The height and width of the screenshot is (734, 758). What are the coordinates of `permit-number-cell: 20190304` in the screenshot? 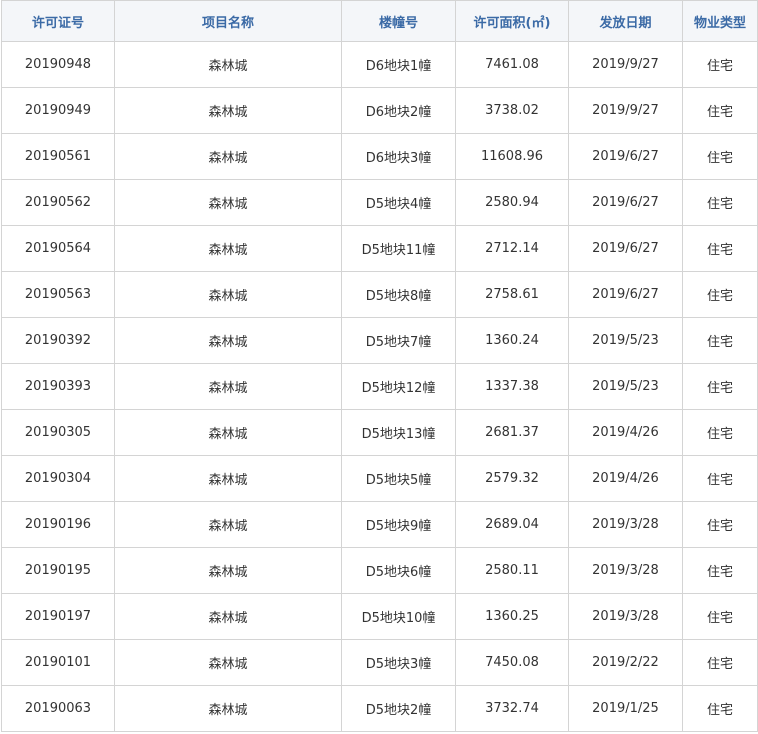 It's located at (58, 478).